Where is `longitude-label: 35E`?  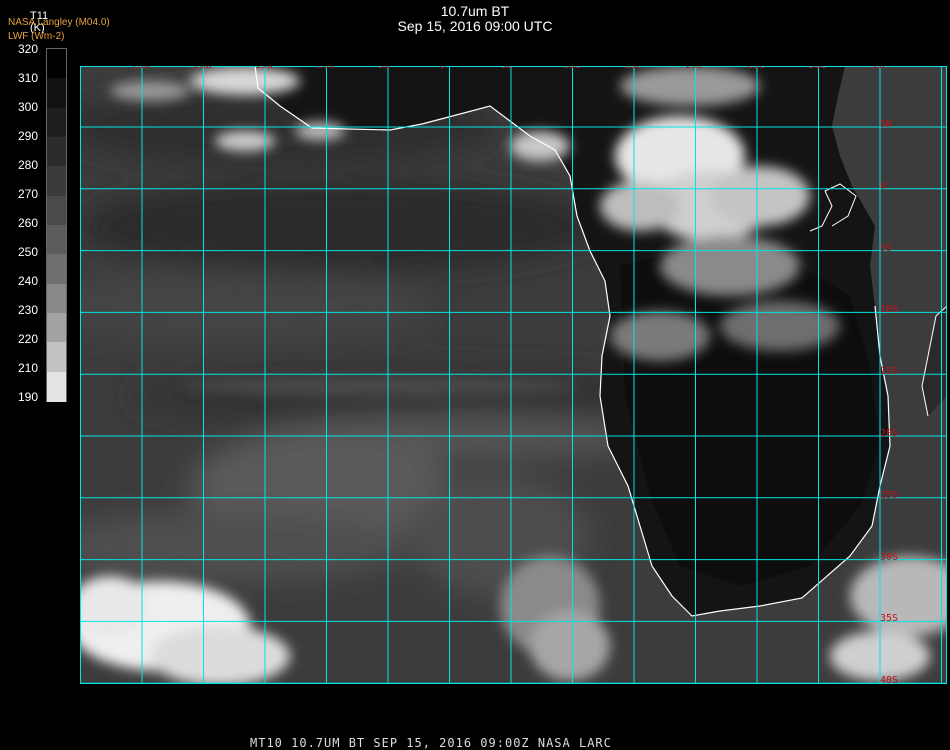 longitude-label: 35E is located at coordinates (879, 68).